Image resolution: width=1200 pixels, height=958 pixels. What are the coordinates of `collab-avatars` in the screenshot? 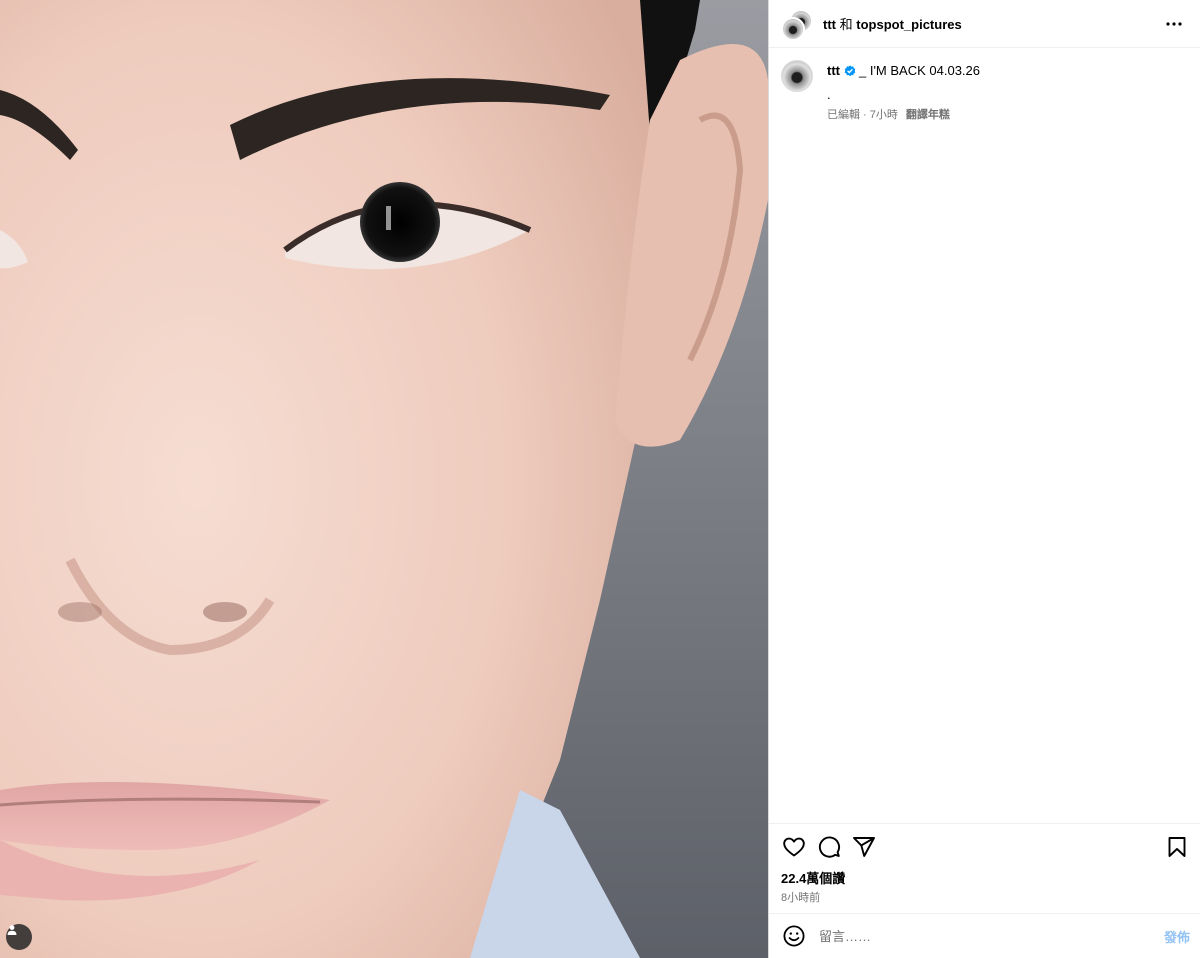 It's located at (797, 24).